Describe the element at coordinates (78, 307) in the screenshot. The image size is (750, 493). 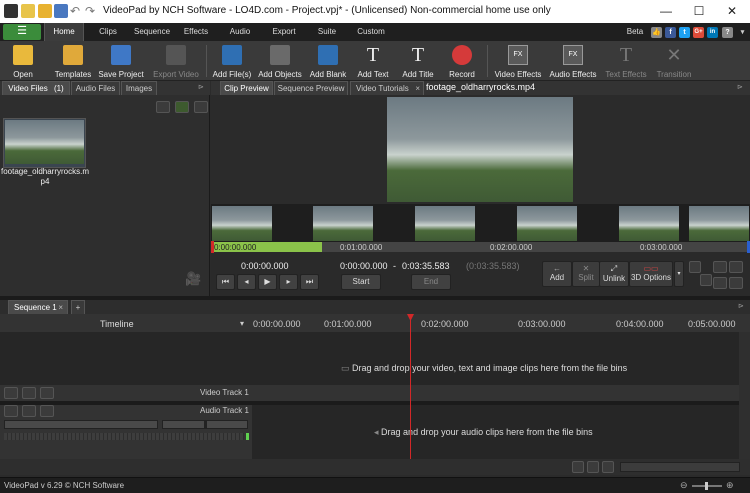
I see `add-sequence-button: +` at that location.